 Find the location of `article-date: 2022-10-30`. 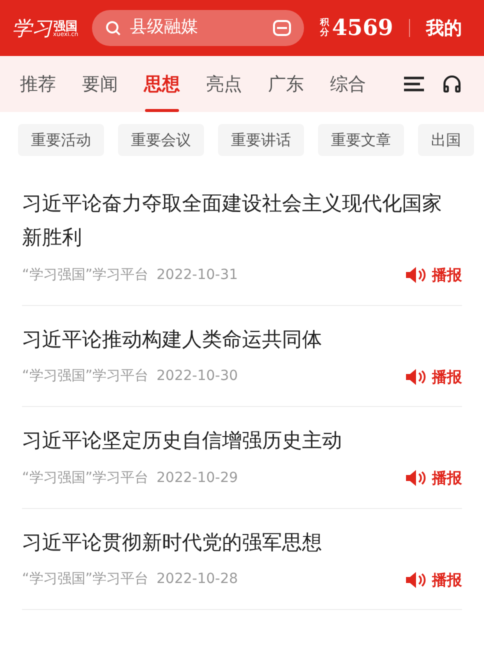

article-date: 2022-10-30 is located at coordinates (197, 376).